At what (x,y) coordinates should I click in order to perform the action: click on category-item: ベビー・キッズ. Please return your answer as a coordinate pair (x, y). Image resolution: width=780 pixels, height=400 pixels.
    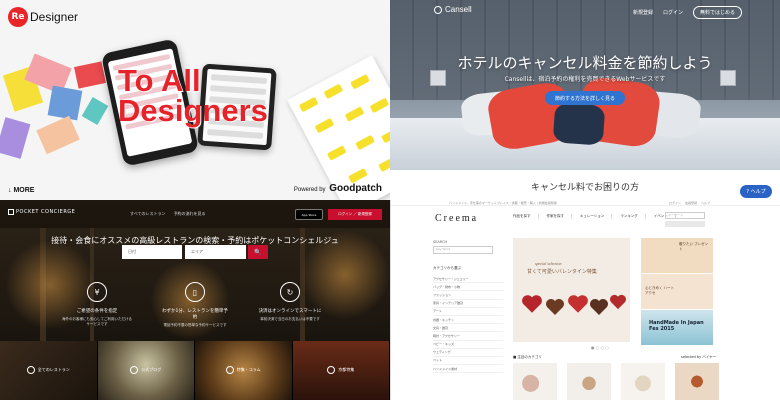
    Looking at the image, I should click on (468, 345).